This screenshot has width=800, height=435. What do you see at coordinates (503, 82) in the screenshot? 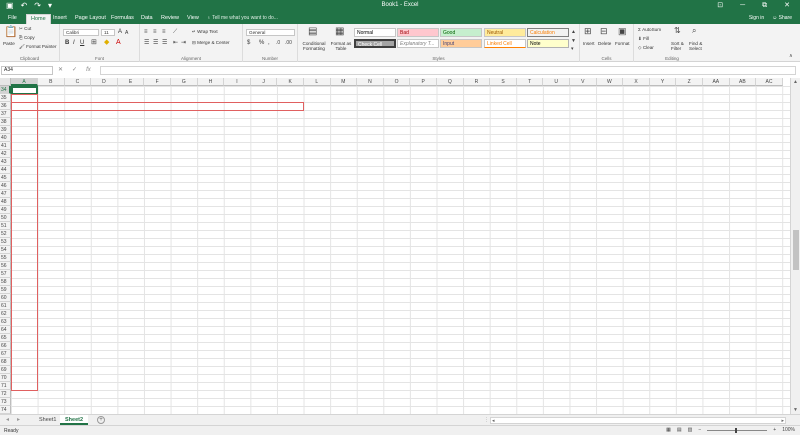
I see `column-header: S` at bounding box center [503, 82].